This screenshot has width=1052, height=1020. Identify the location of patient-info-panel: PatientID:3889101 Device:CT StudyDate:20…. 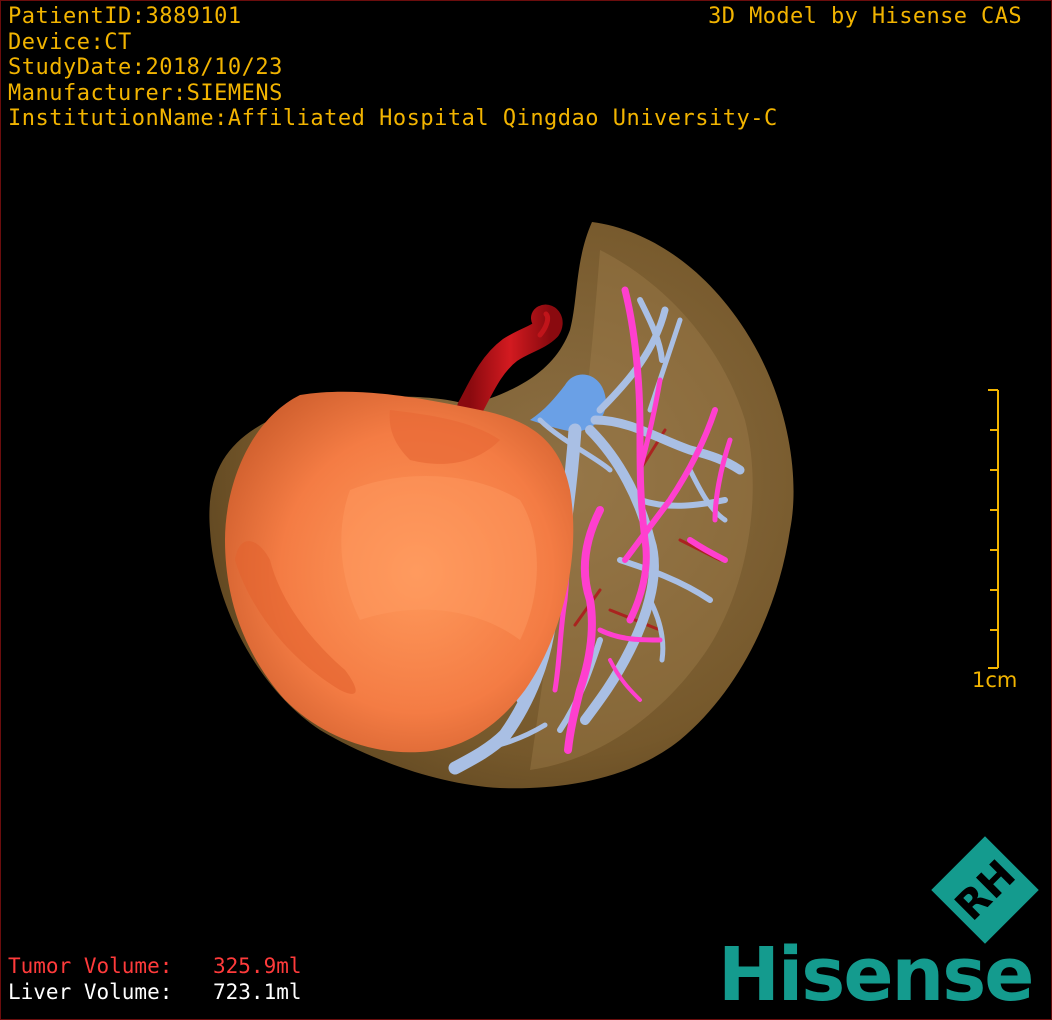
(393, 68).